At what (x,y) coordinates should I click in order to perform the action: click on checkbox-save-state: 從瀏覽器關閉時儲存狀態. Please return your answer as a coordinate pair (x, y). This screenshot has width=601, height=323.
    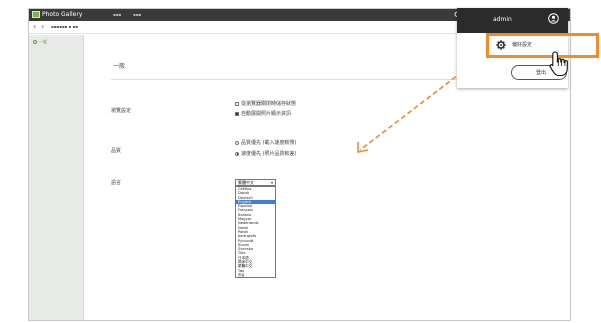
    Looking at the image, I should click on (265, 103).